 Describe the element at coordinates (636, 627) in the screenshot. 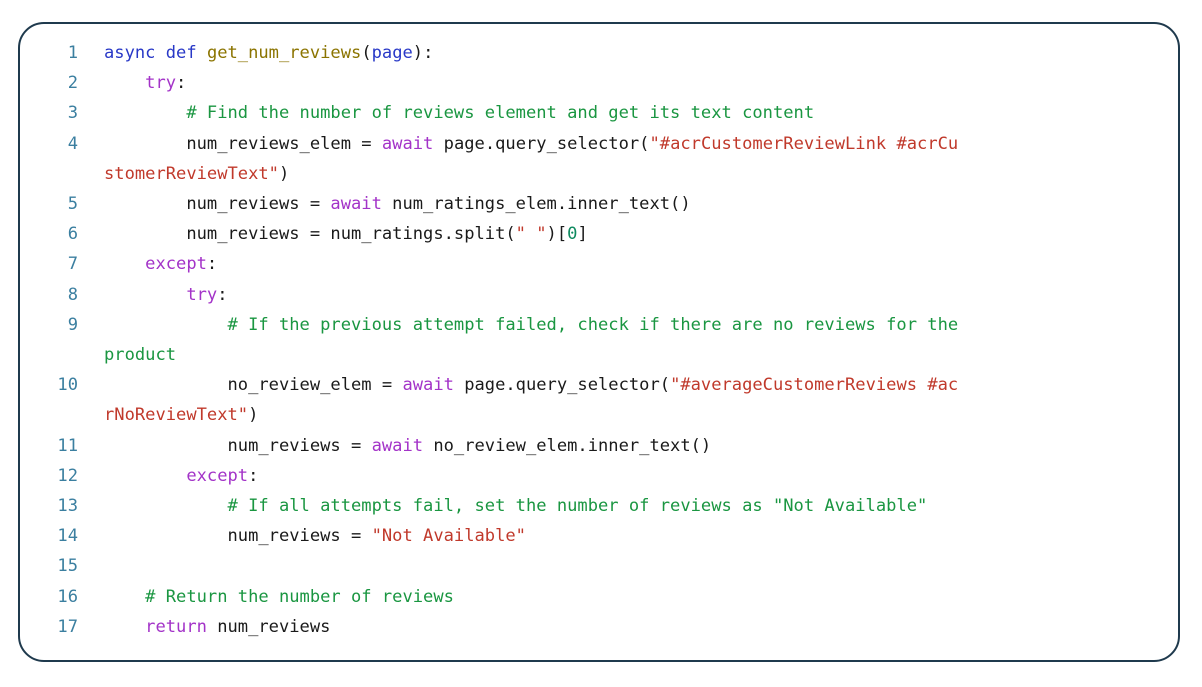

I see `code-text: return num_reviews` at that location.